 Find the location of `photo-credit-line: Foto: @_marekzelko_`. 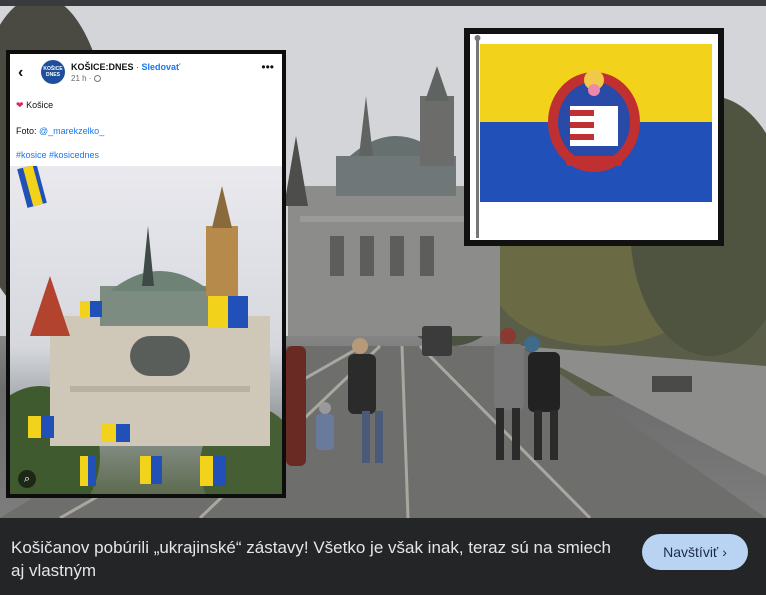

photo-credit-line: Foto: @_marekzelko_ is located at coordinates (60, 131).